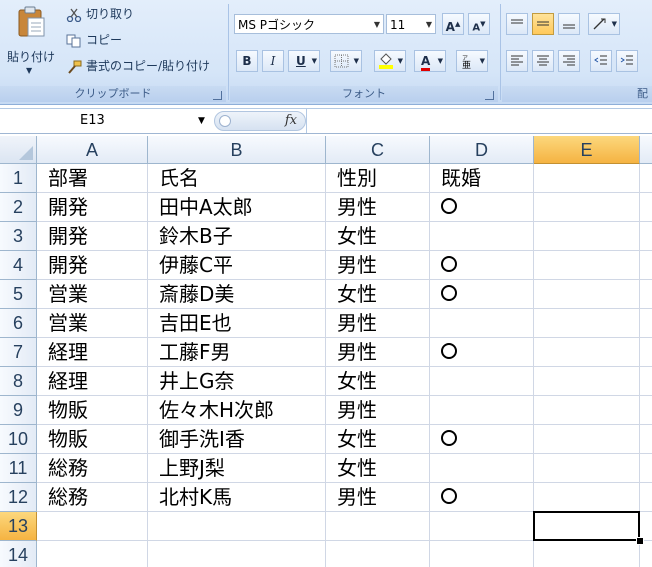  Describe the element at coordinates (482, 178) in the screenshot. I see `cell-d1: 既婚` at that location.